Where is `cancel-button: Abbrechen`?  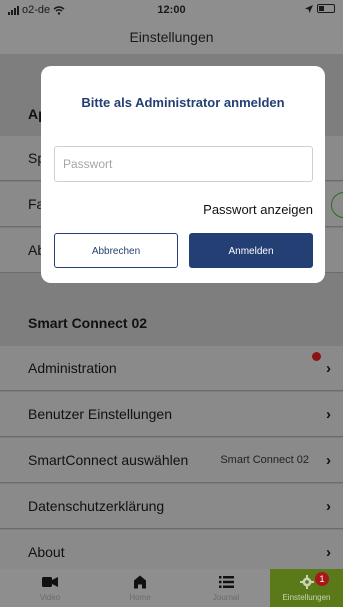 cancel-button: Abbrechen is located at coordinates (116, 250).